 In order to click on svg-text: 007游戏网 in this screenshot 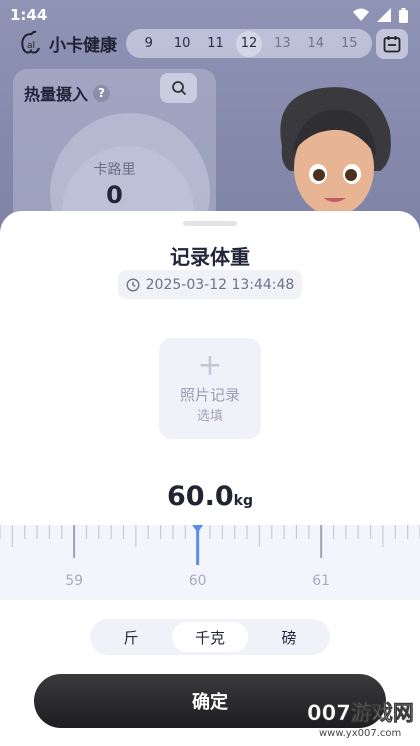, I will do `click(360, 713)`.